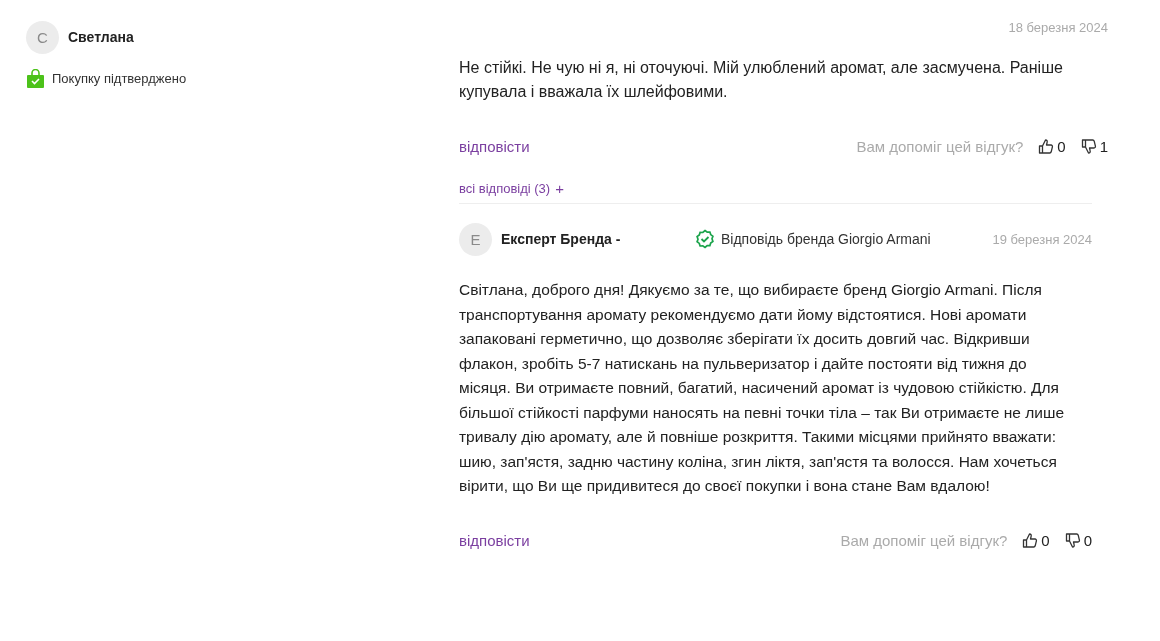 This screenshot has width=1160, height=641. Describe the element at coordinates (705, 239) in the screenshot. I see `verified-badge-icon` at that location.